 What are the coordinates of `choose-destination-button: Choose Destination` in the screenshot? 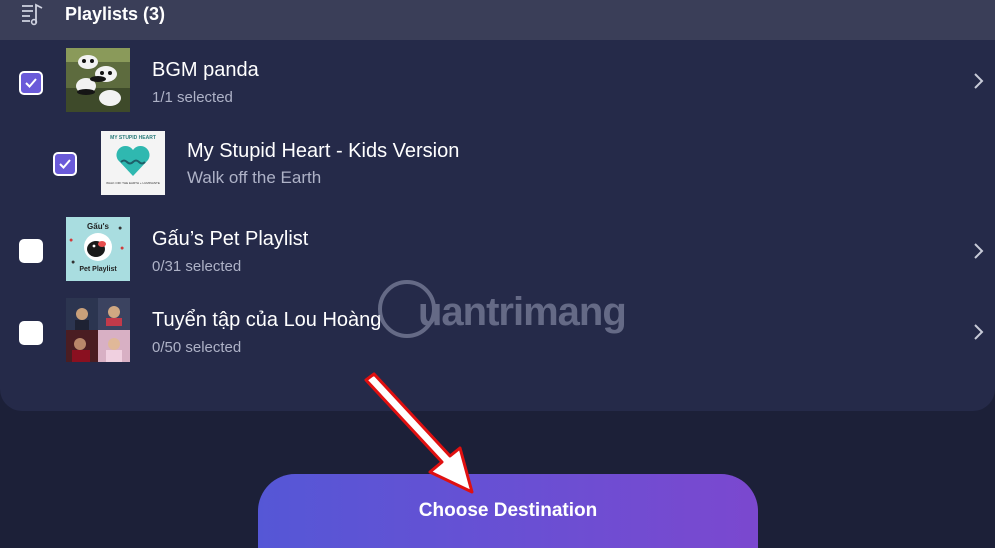 It's located at (508, 511).